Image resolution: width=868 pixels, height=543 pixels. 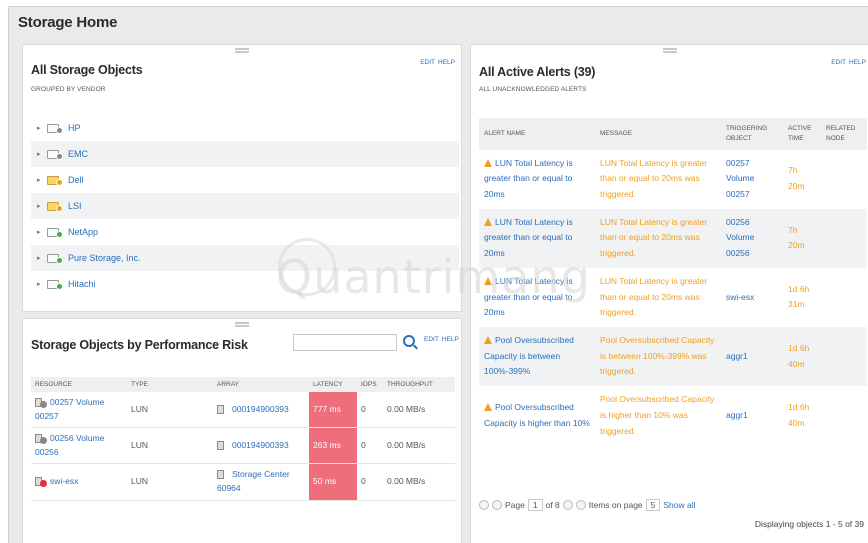 I want to click on tree-item: ▸ LSI, so click(x=245, y=206).